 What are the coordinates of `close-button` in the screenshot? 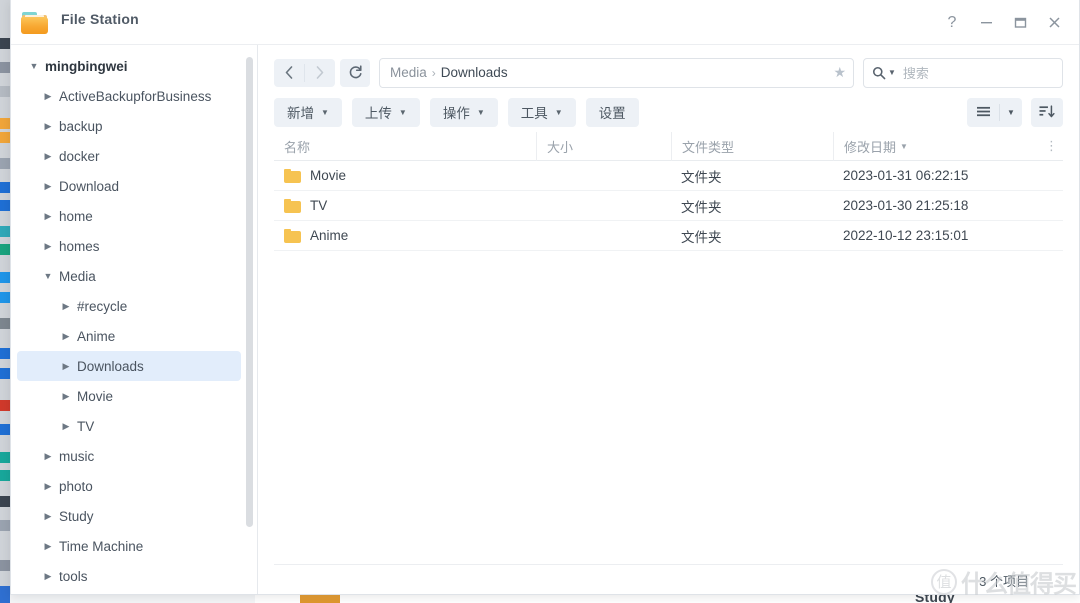 It's located at (1054, 23).